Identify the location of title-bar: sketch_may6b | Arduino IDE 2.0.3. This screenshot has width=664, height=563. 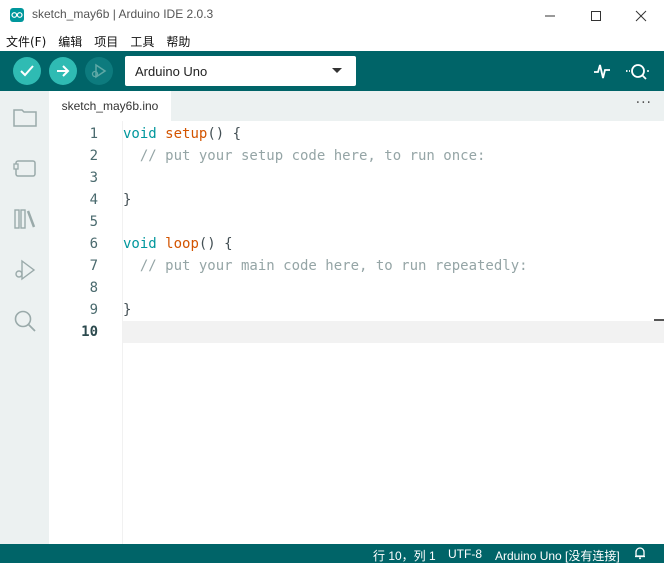
(332, 15).